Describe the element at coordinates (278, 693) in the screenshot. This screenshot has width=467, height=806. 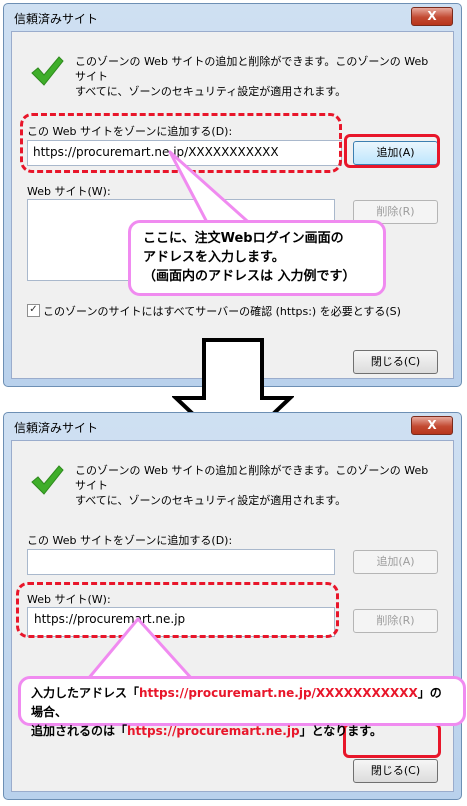
I see `callout-2-input-url: https://procuremart.ne.jp/XXXXXXXXXXX` at that location.